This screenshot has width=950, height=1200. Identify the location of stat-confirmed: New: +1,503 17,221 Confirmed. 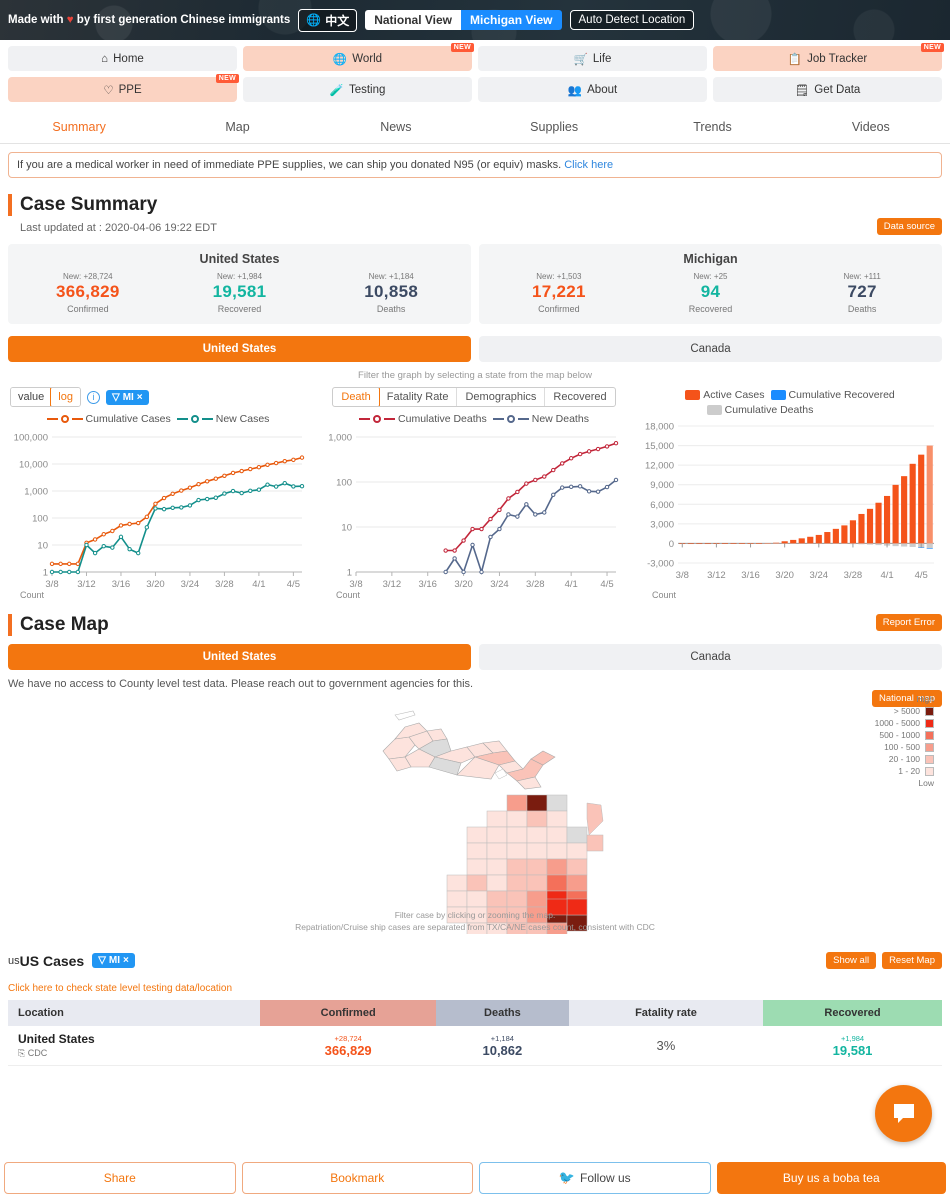
(559, 293).